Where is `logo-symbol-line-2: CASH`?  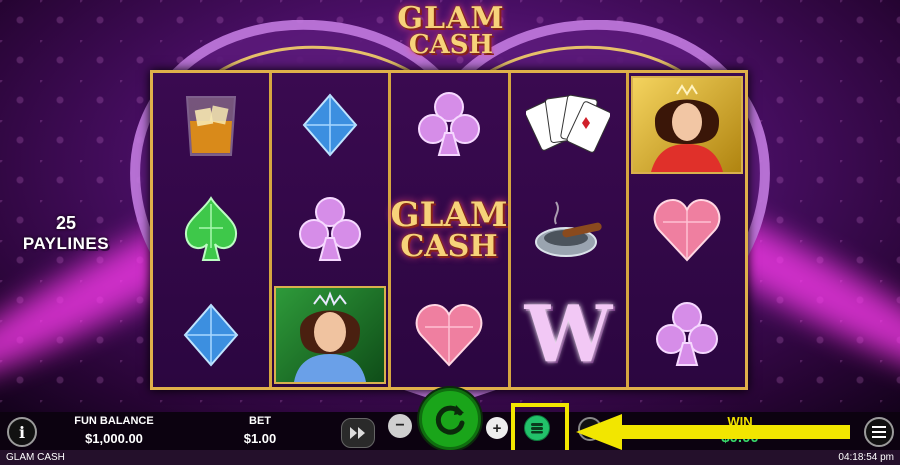
logo-symbol-line-2: CASH is located at coordinates (449, 246).